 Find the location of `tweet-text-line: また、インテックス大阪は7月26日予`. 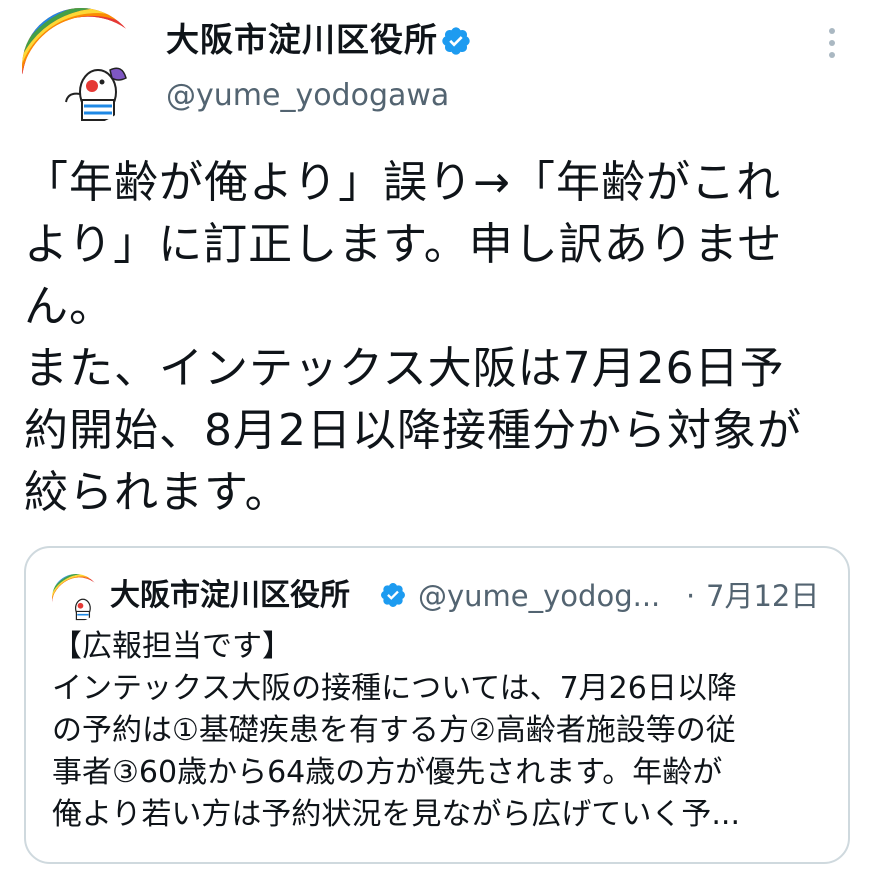

tweet-text-line: また、インテックス大阪は7月26日予 is located at coordinates (404, 368).